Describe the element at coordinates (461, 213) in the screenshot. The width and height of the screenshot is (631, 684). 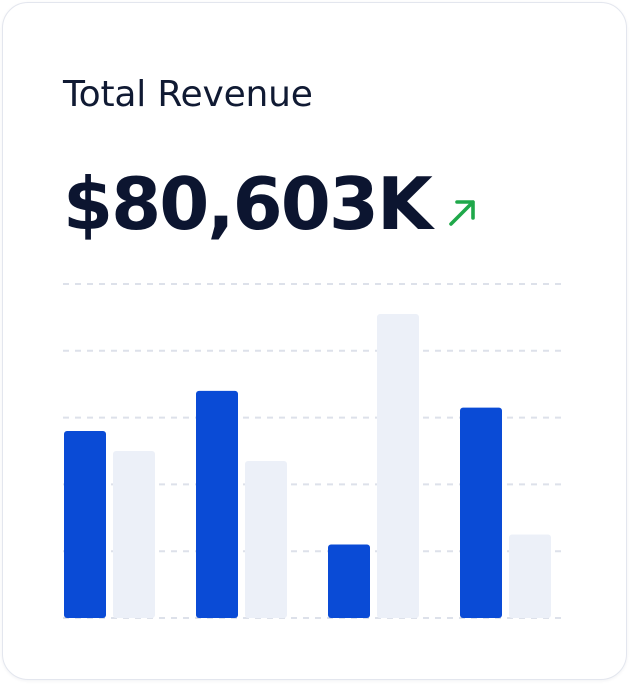
I see `arrow-up-right-icon` at that location.